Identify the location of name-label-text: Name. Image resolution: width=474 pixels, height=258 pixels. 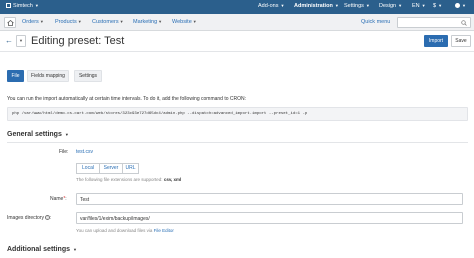
(57, 199).